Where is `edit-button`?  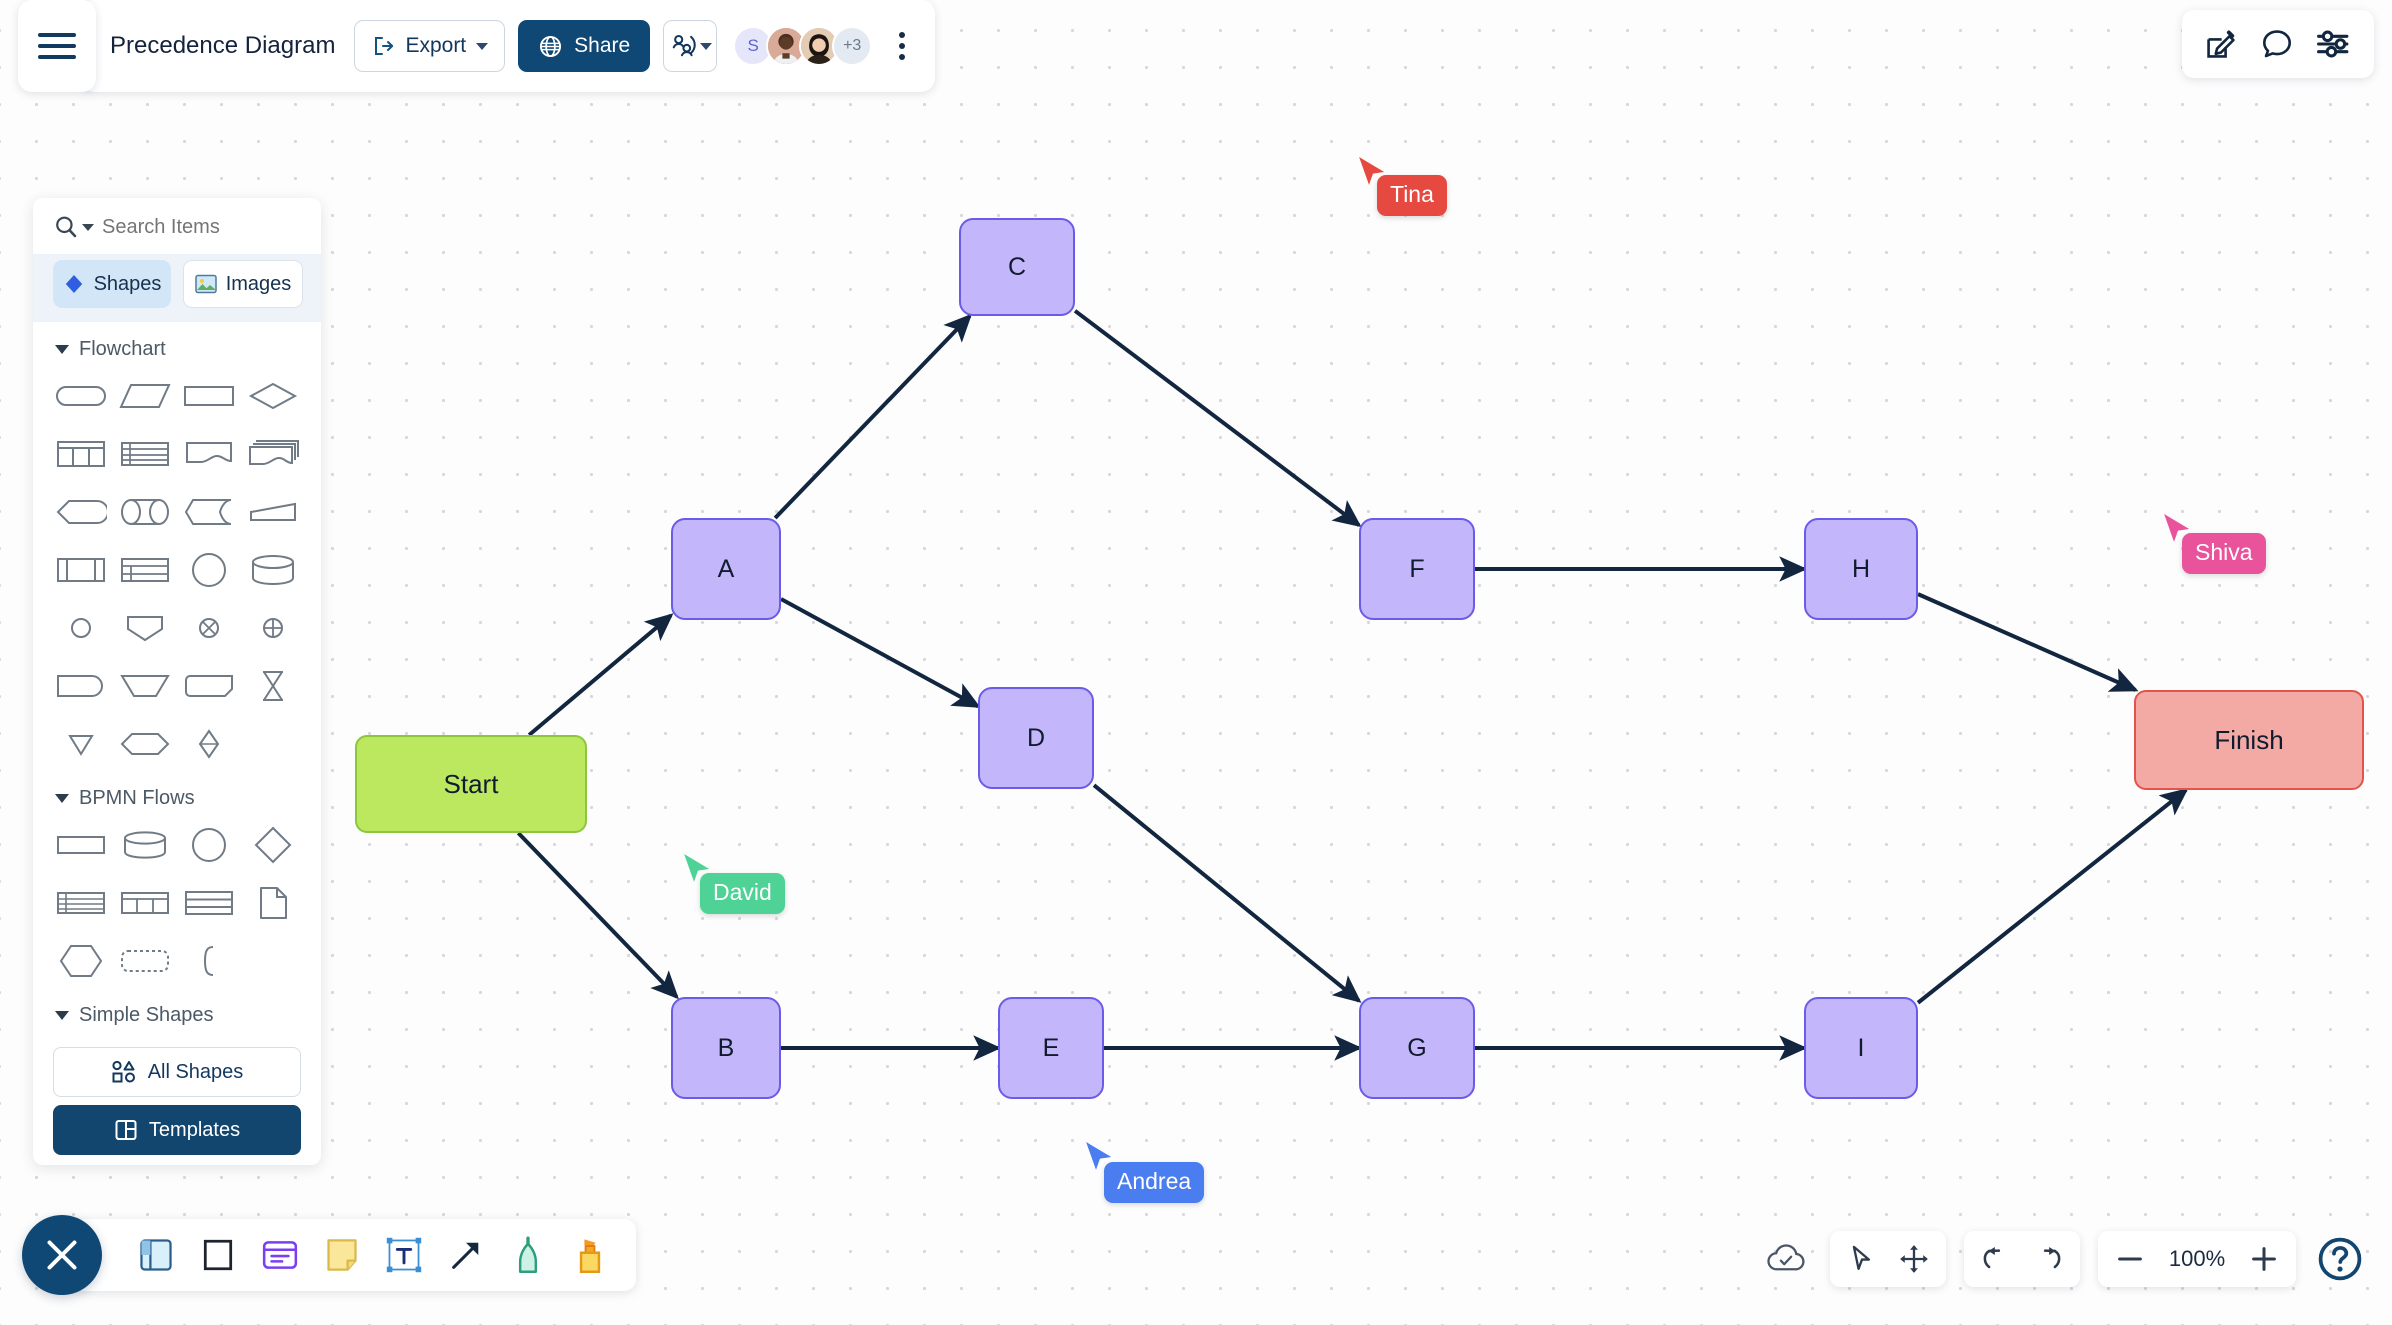 edit-button is located at coordinates (2221, 44).